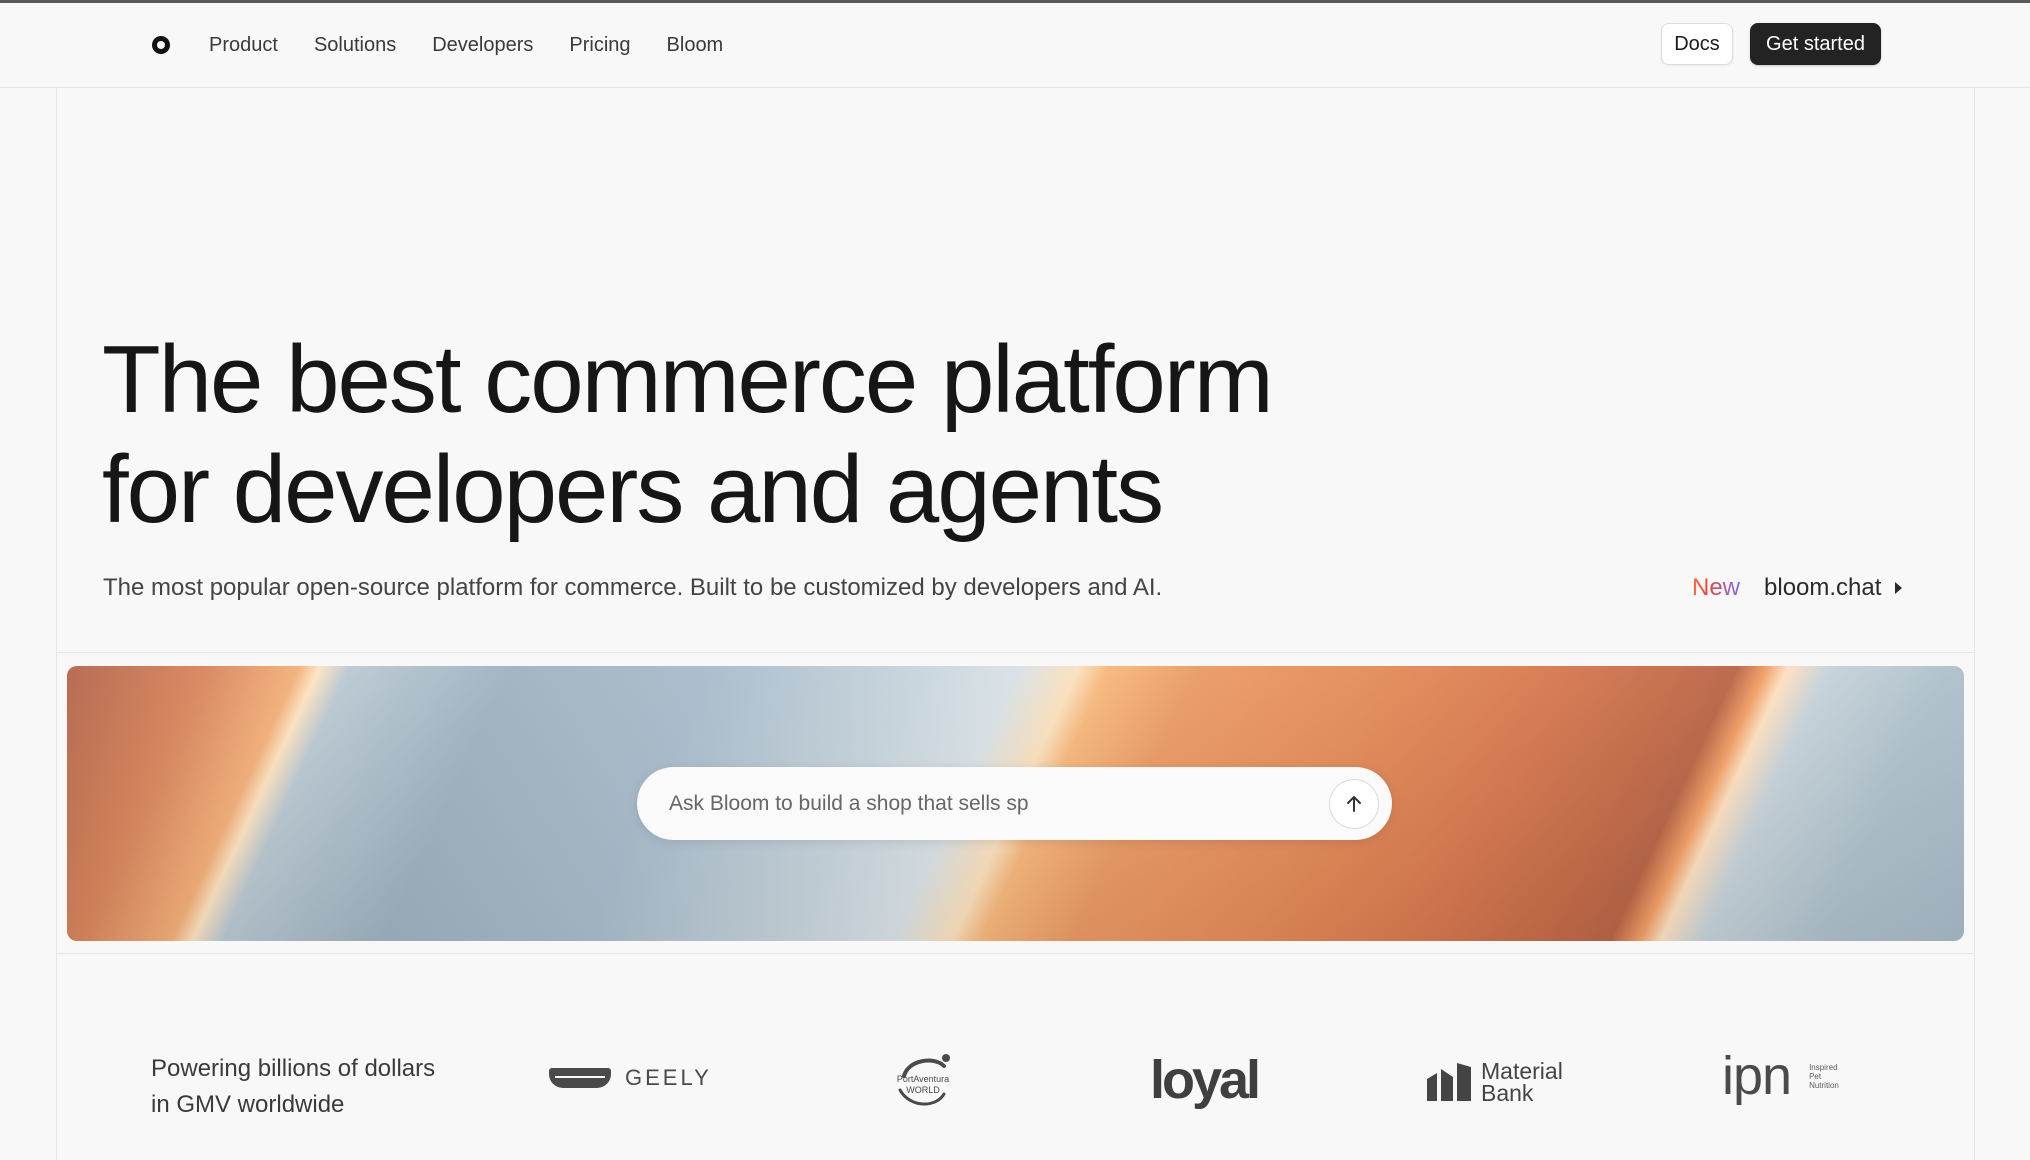 This screenshot has height=1160, width=2030. What do you see at coordinates (695, 45) in the screenshot?
I see `nav-item-bloom: Bloom` at bounding box center [695, 45].